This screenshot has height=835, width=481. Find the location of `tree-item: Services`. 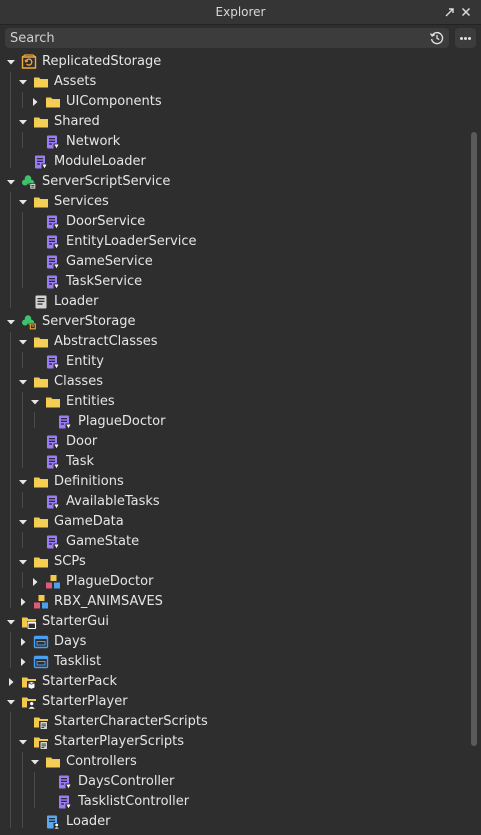

tree-item: Services is located at coordinates (235, 202).